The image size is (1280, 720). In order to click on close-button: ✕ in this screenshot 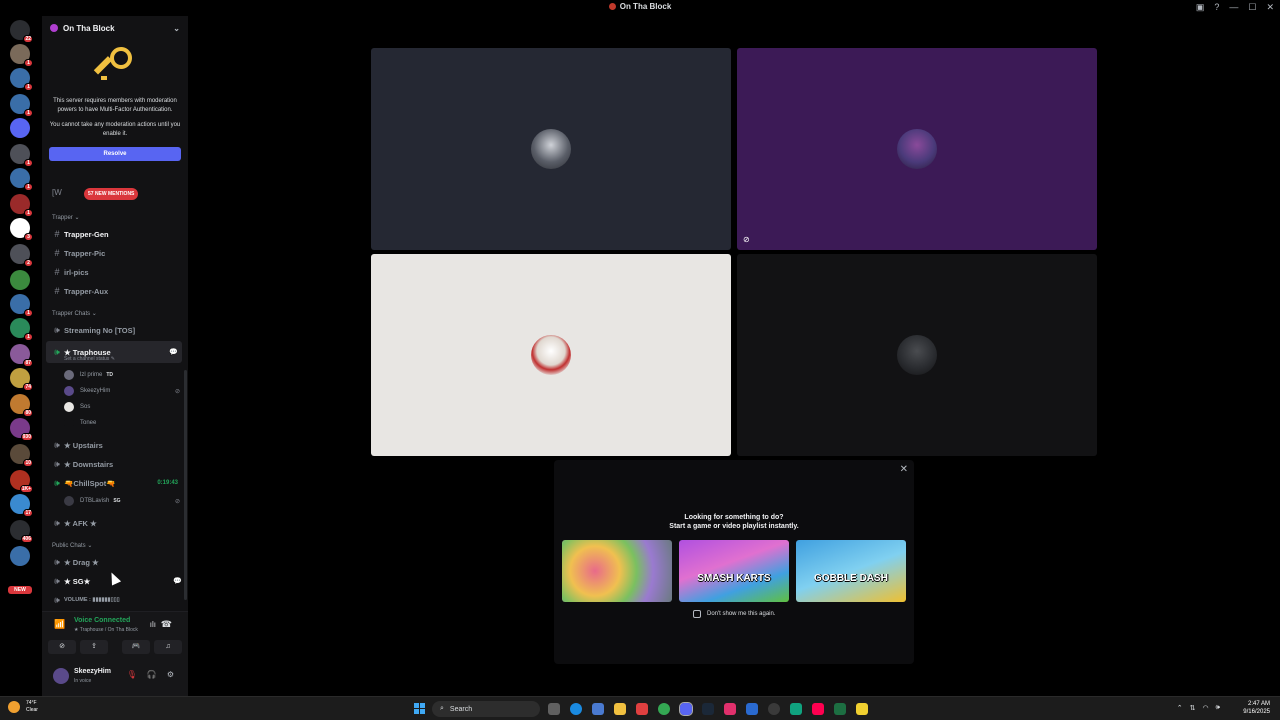, I will do `click(1270, 7)`.